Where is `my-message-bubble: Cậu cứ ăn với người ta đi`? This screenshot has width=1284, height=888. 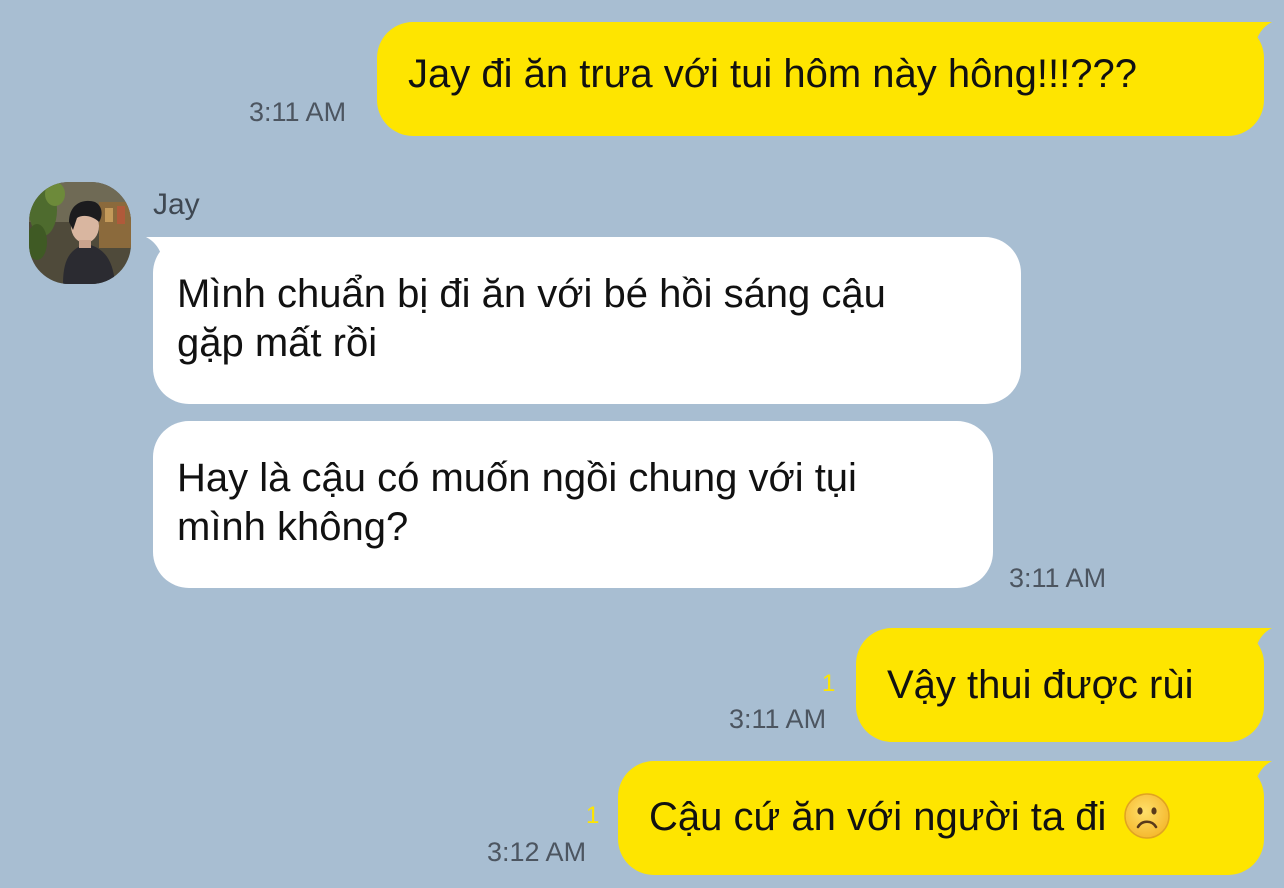 my-message-bubble: Cậu cứ ăn với người ta đi is located at coordinates (941, 818).